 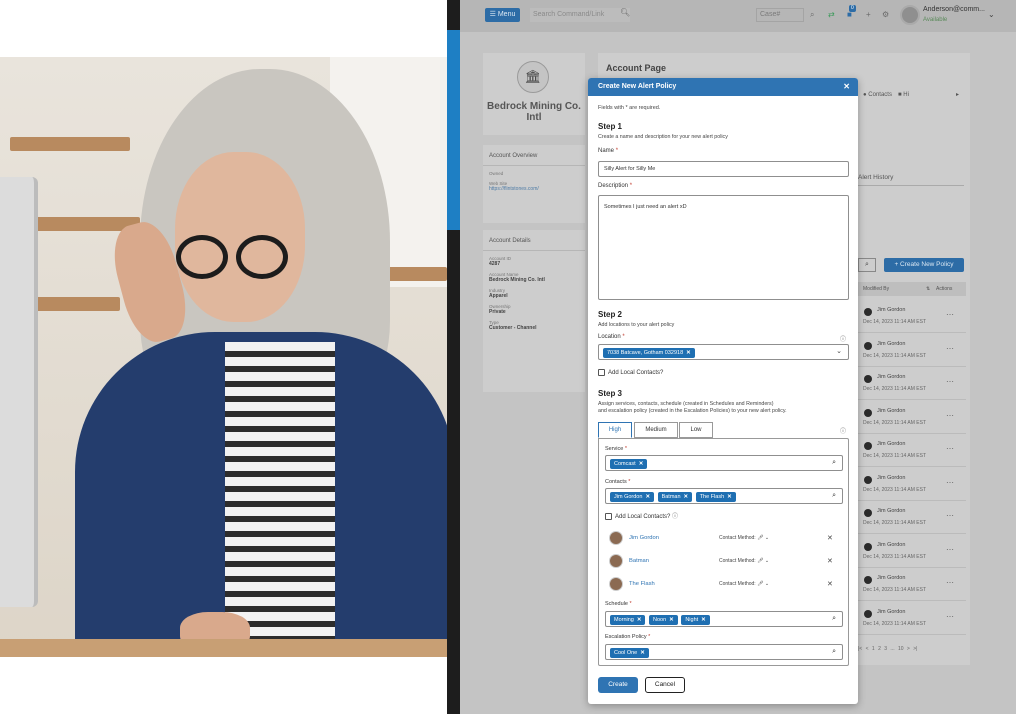 What do you see at coordinates (944, 289) in the screenshot?
I see `col-actions: Actions` at bounding box center [944, 289].